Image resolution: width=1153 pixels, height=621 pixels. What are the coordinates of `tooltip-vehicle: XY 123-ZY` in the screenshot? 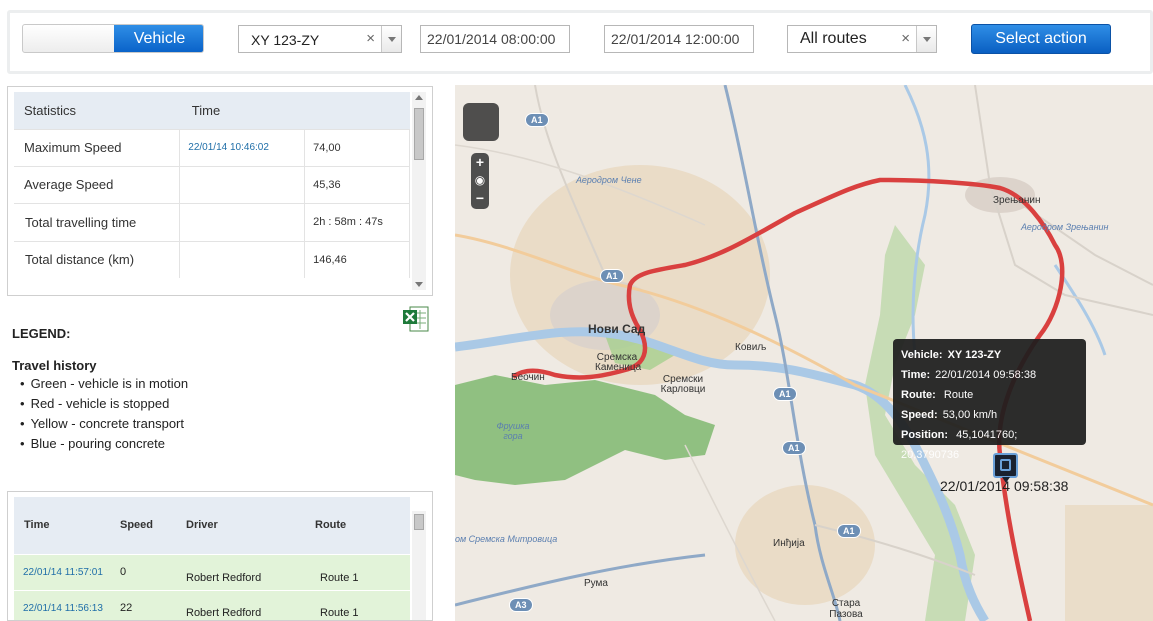 It's located at (974, 355).